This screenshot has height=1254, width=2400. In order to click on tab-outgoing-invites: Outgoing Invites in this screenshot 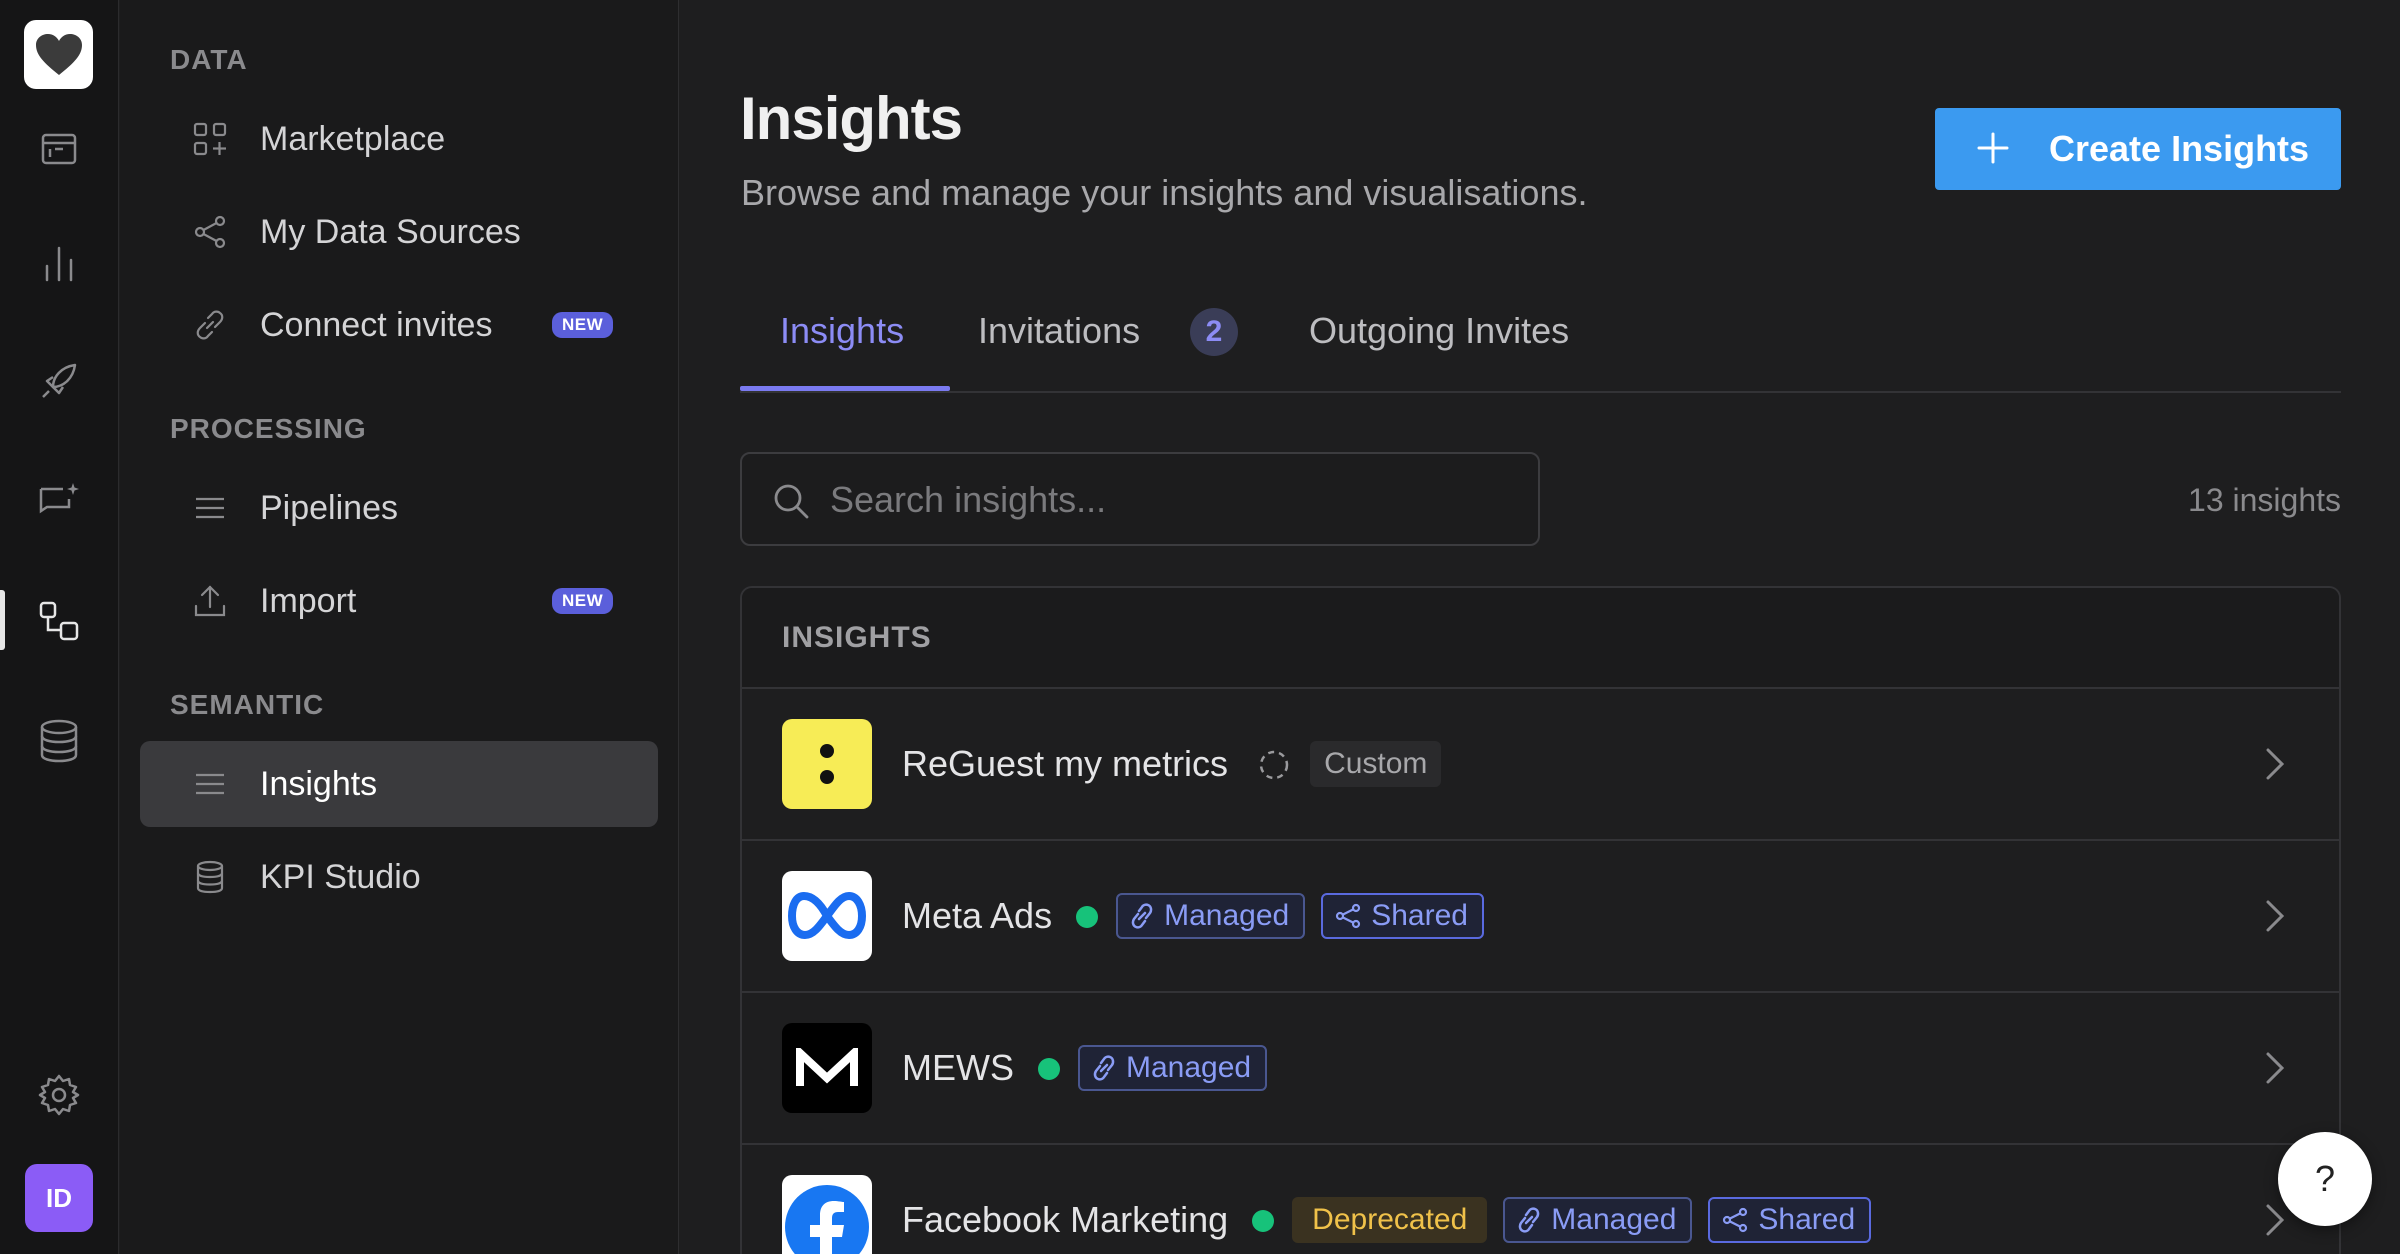, I will do `click(1439, 331)`.